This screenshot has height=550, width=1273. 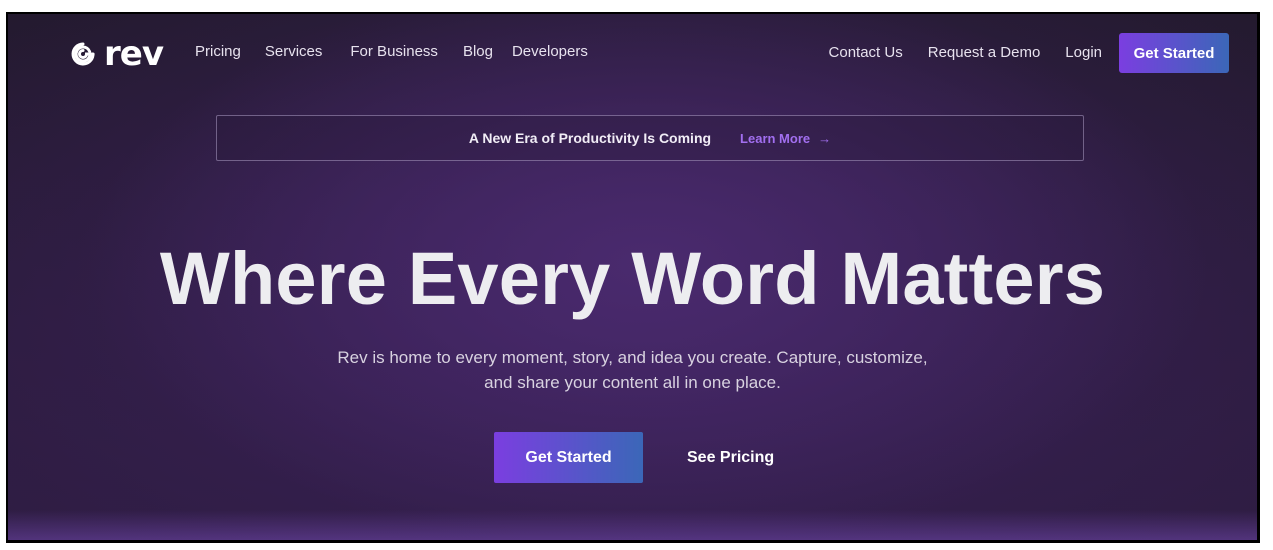 I want to click on frame-border-bottom, so click(x=634, y=541).